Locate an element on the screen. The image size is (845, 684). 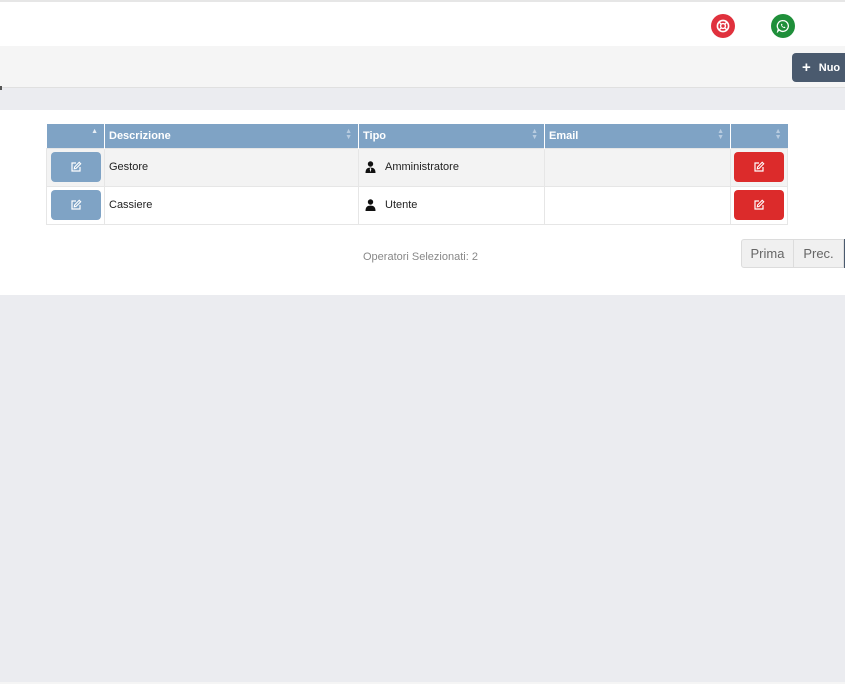
support-button is located at coordinates (723, 26).